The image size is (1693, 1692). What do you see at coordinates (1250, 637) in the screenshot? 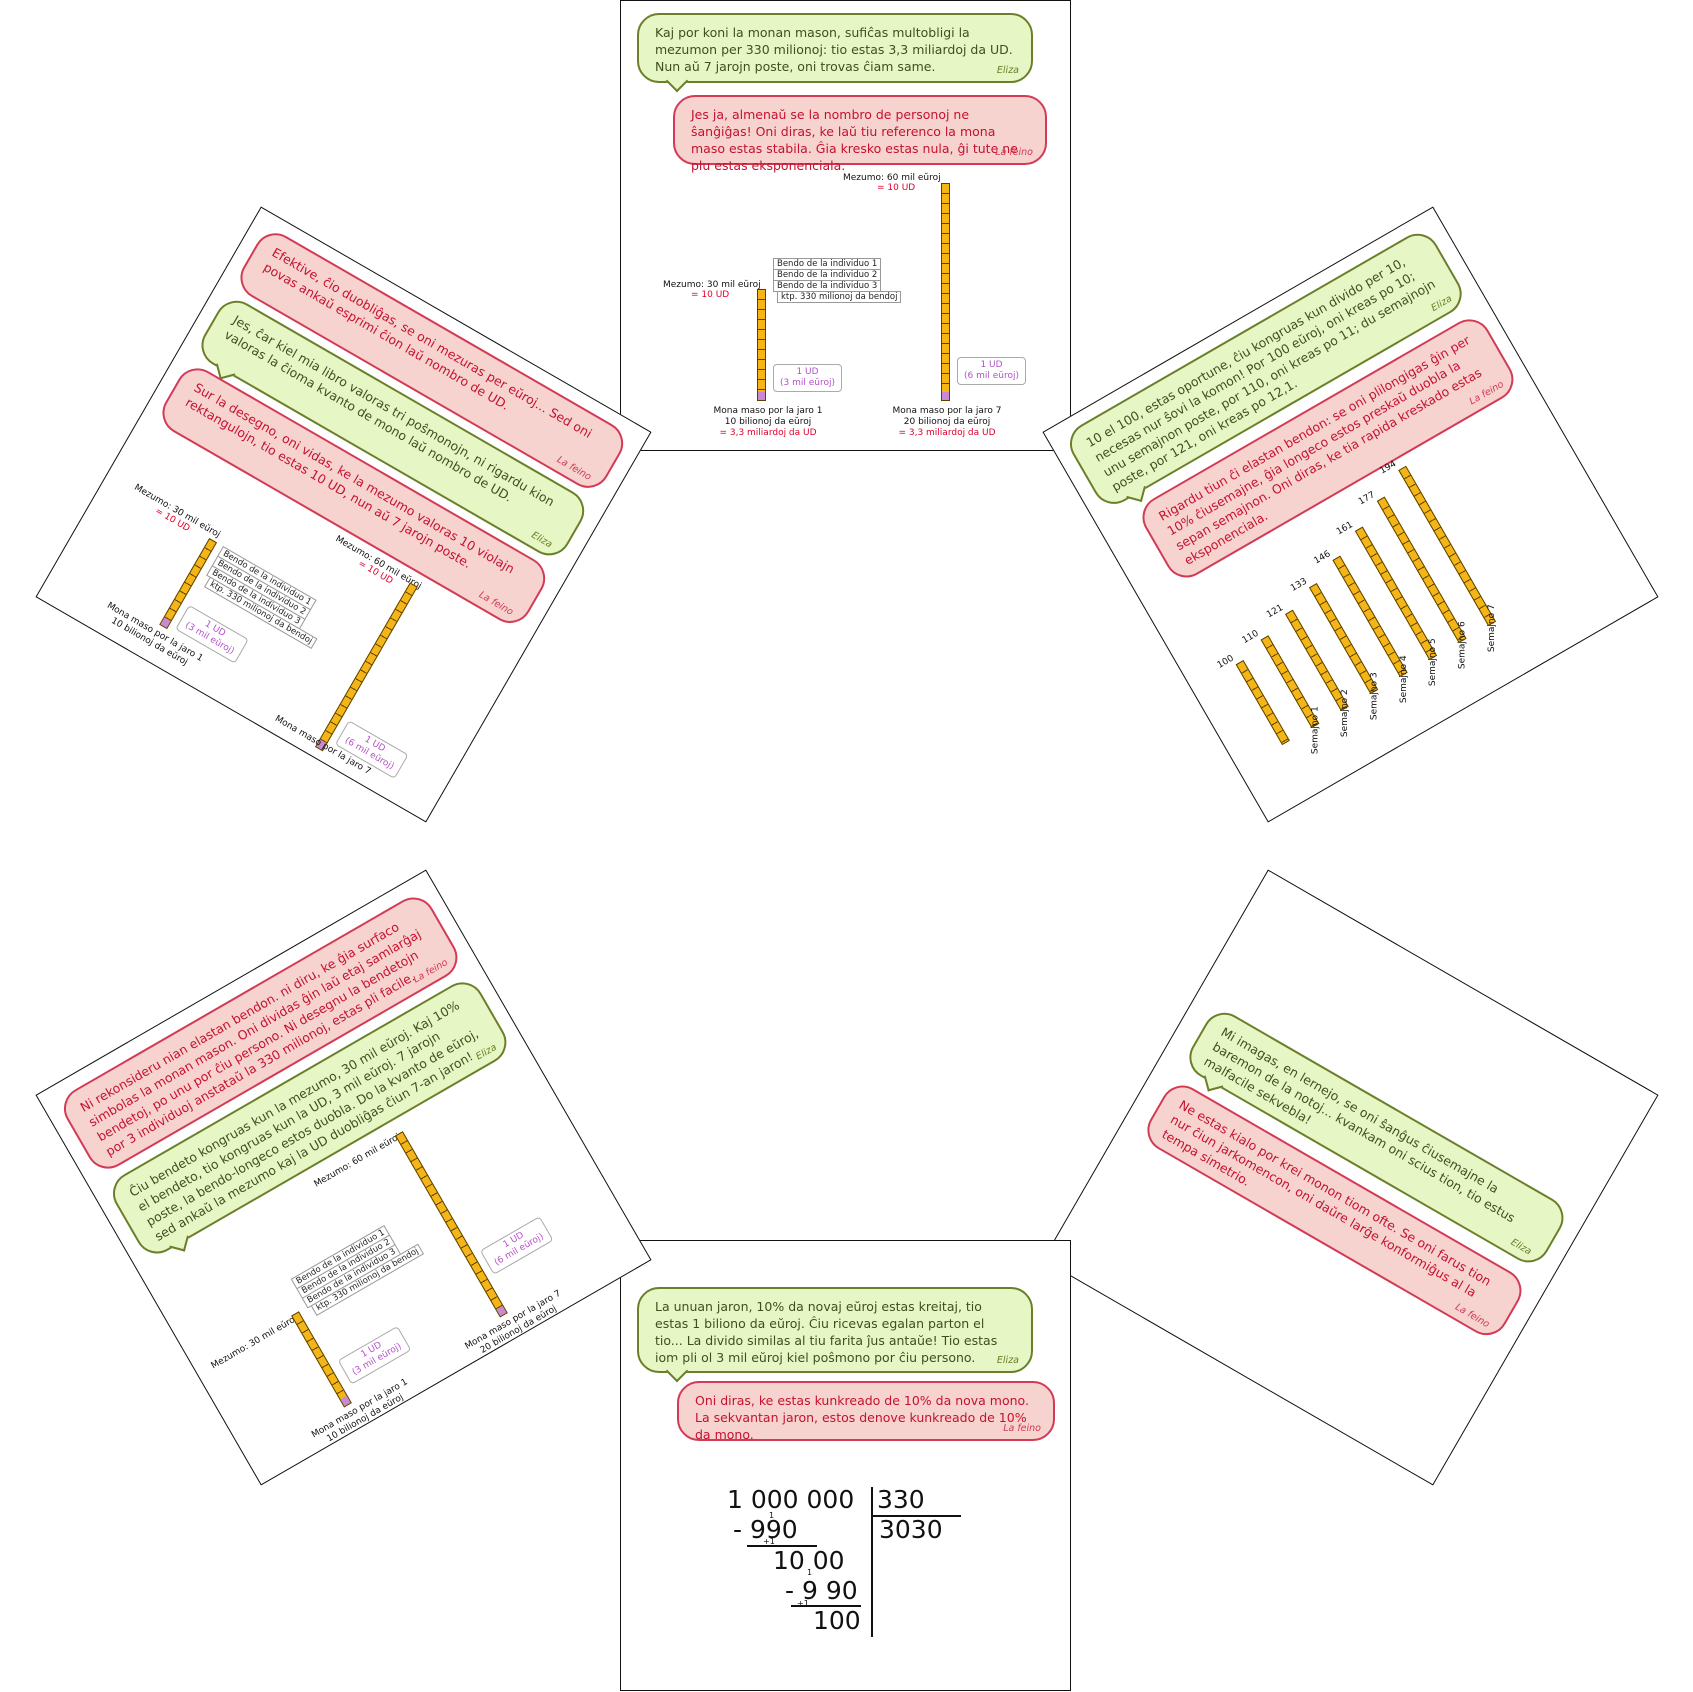
I see `band-length-label: 110` at bounding box center [1250, 637].